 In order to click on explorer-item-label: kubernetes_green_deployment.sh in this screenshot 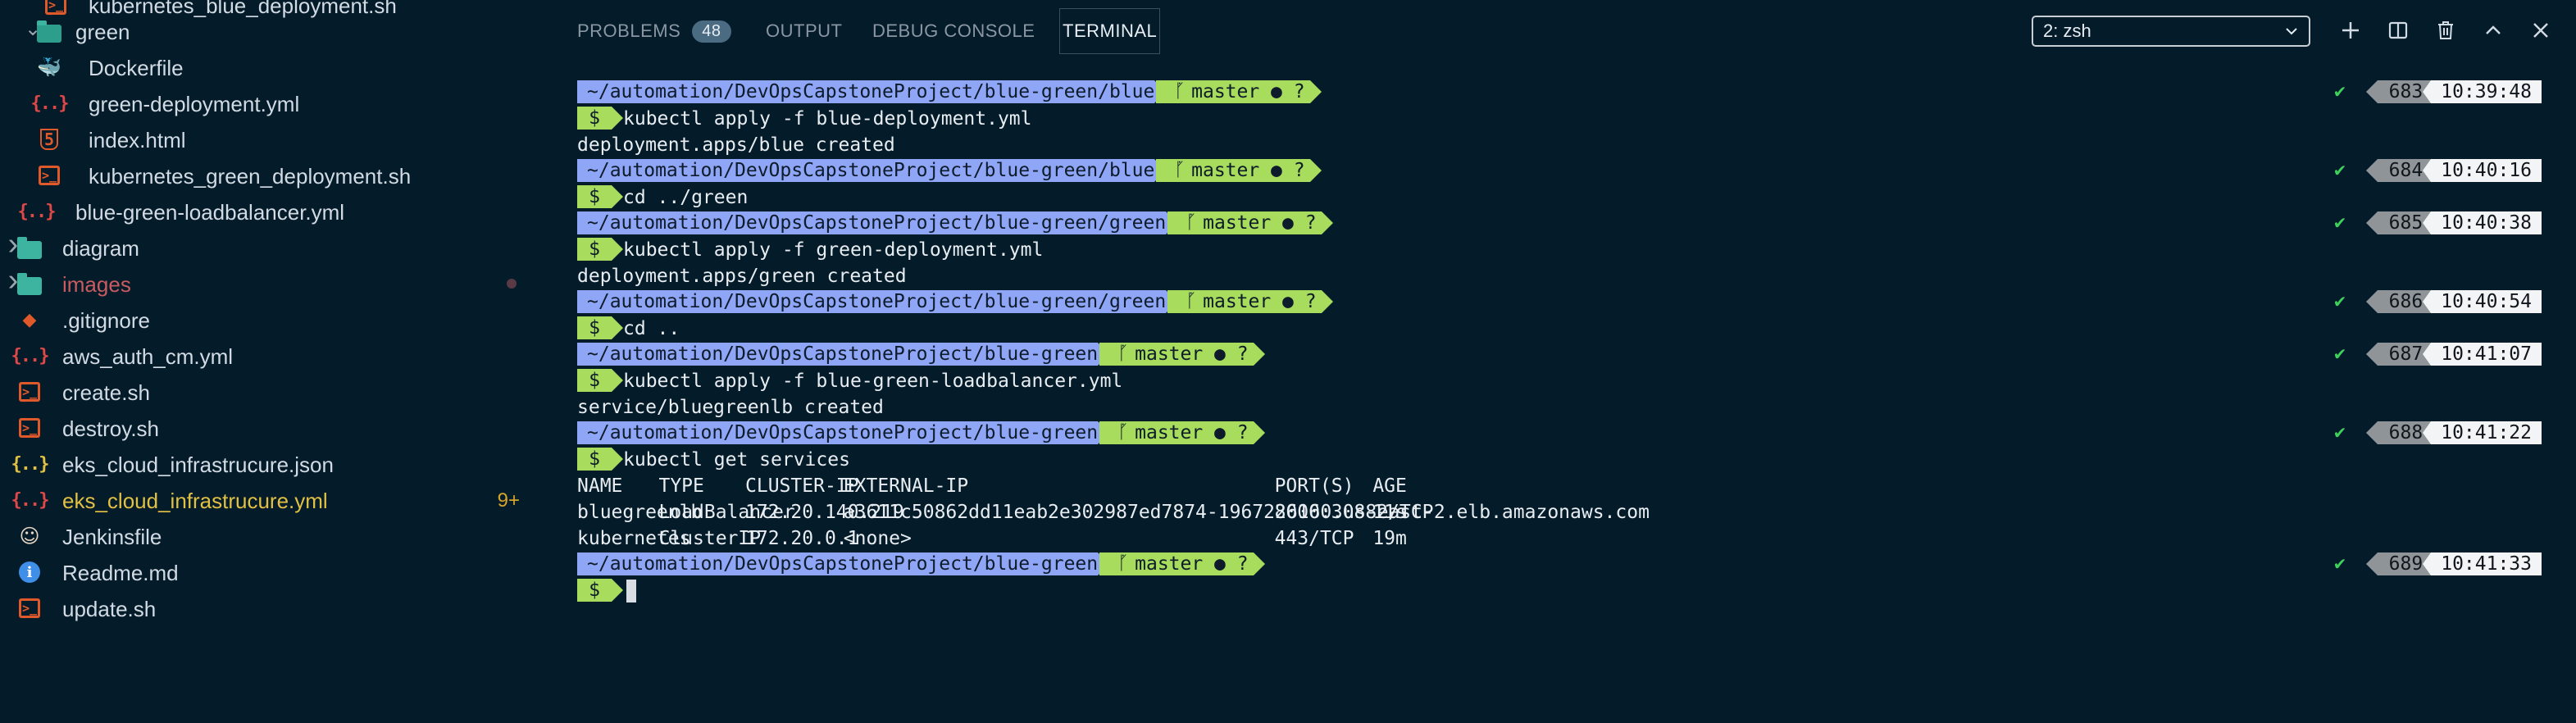, I will do `click(250, 177)`.